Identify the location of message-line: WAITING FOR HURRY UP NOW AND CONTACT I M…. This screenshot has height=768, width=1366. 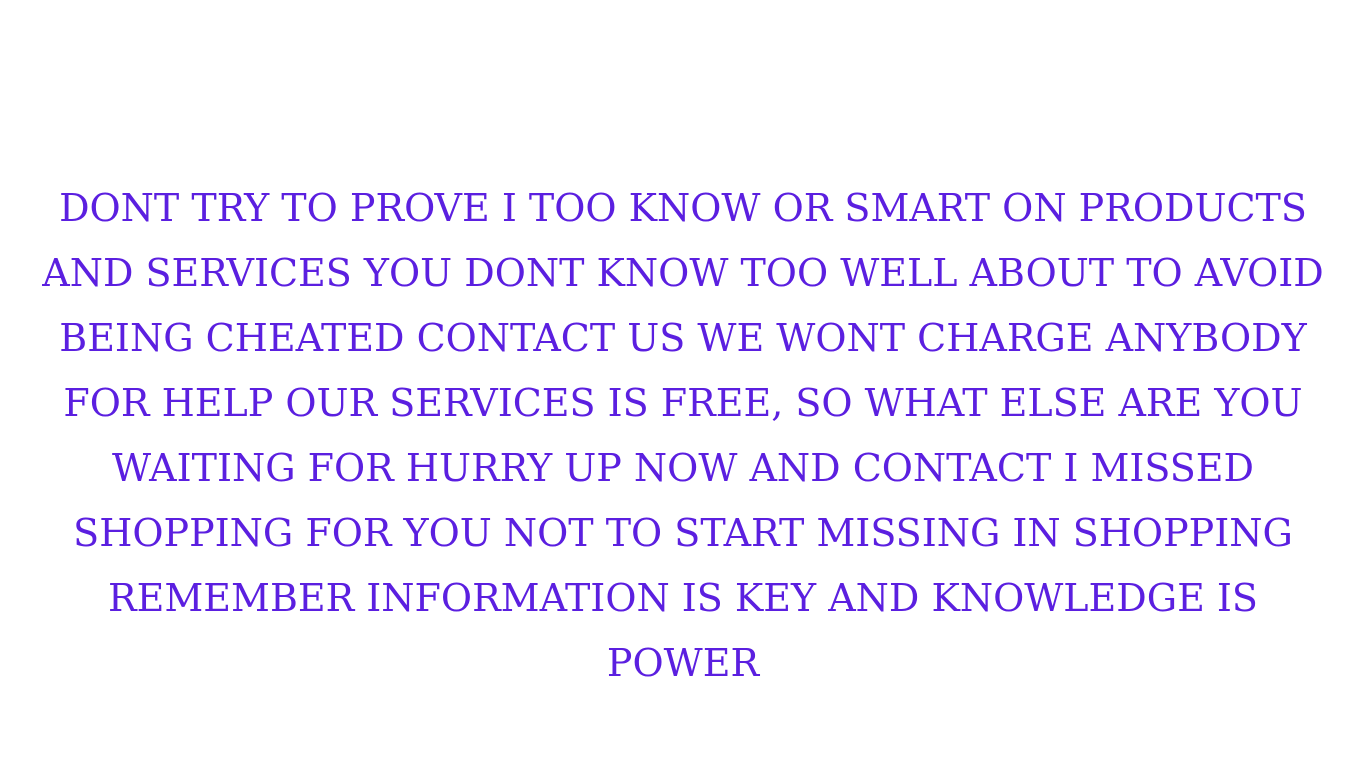
(682, 468).